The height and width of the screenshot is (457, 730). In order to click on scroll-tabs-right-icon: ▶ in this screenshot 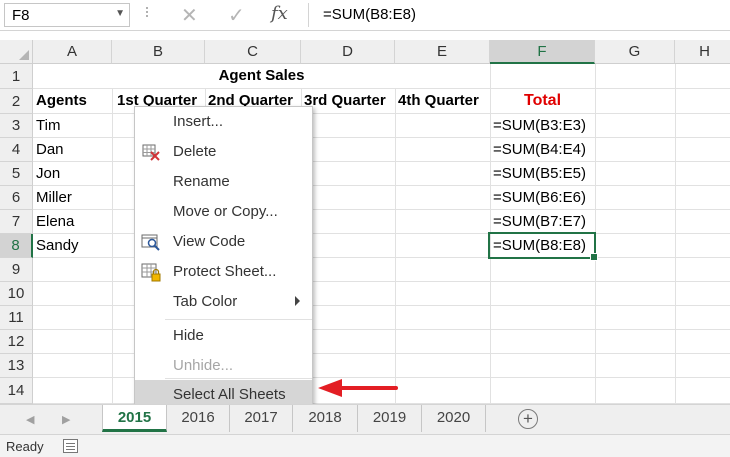, I will do `click(66, 419)`.